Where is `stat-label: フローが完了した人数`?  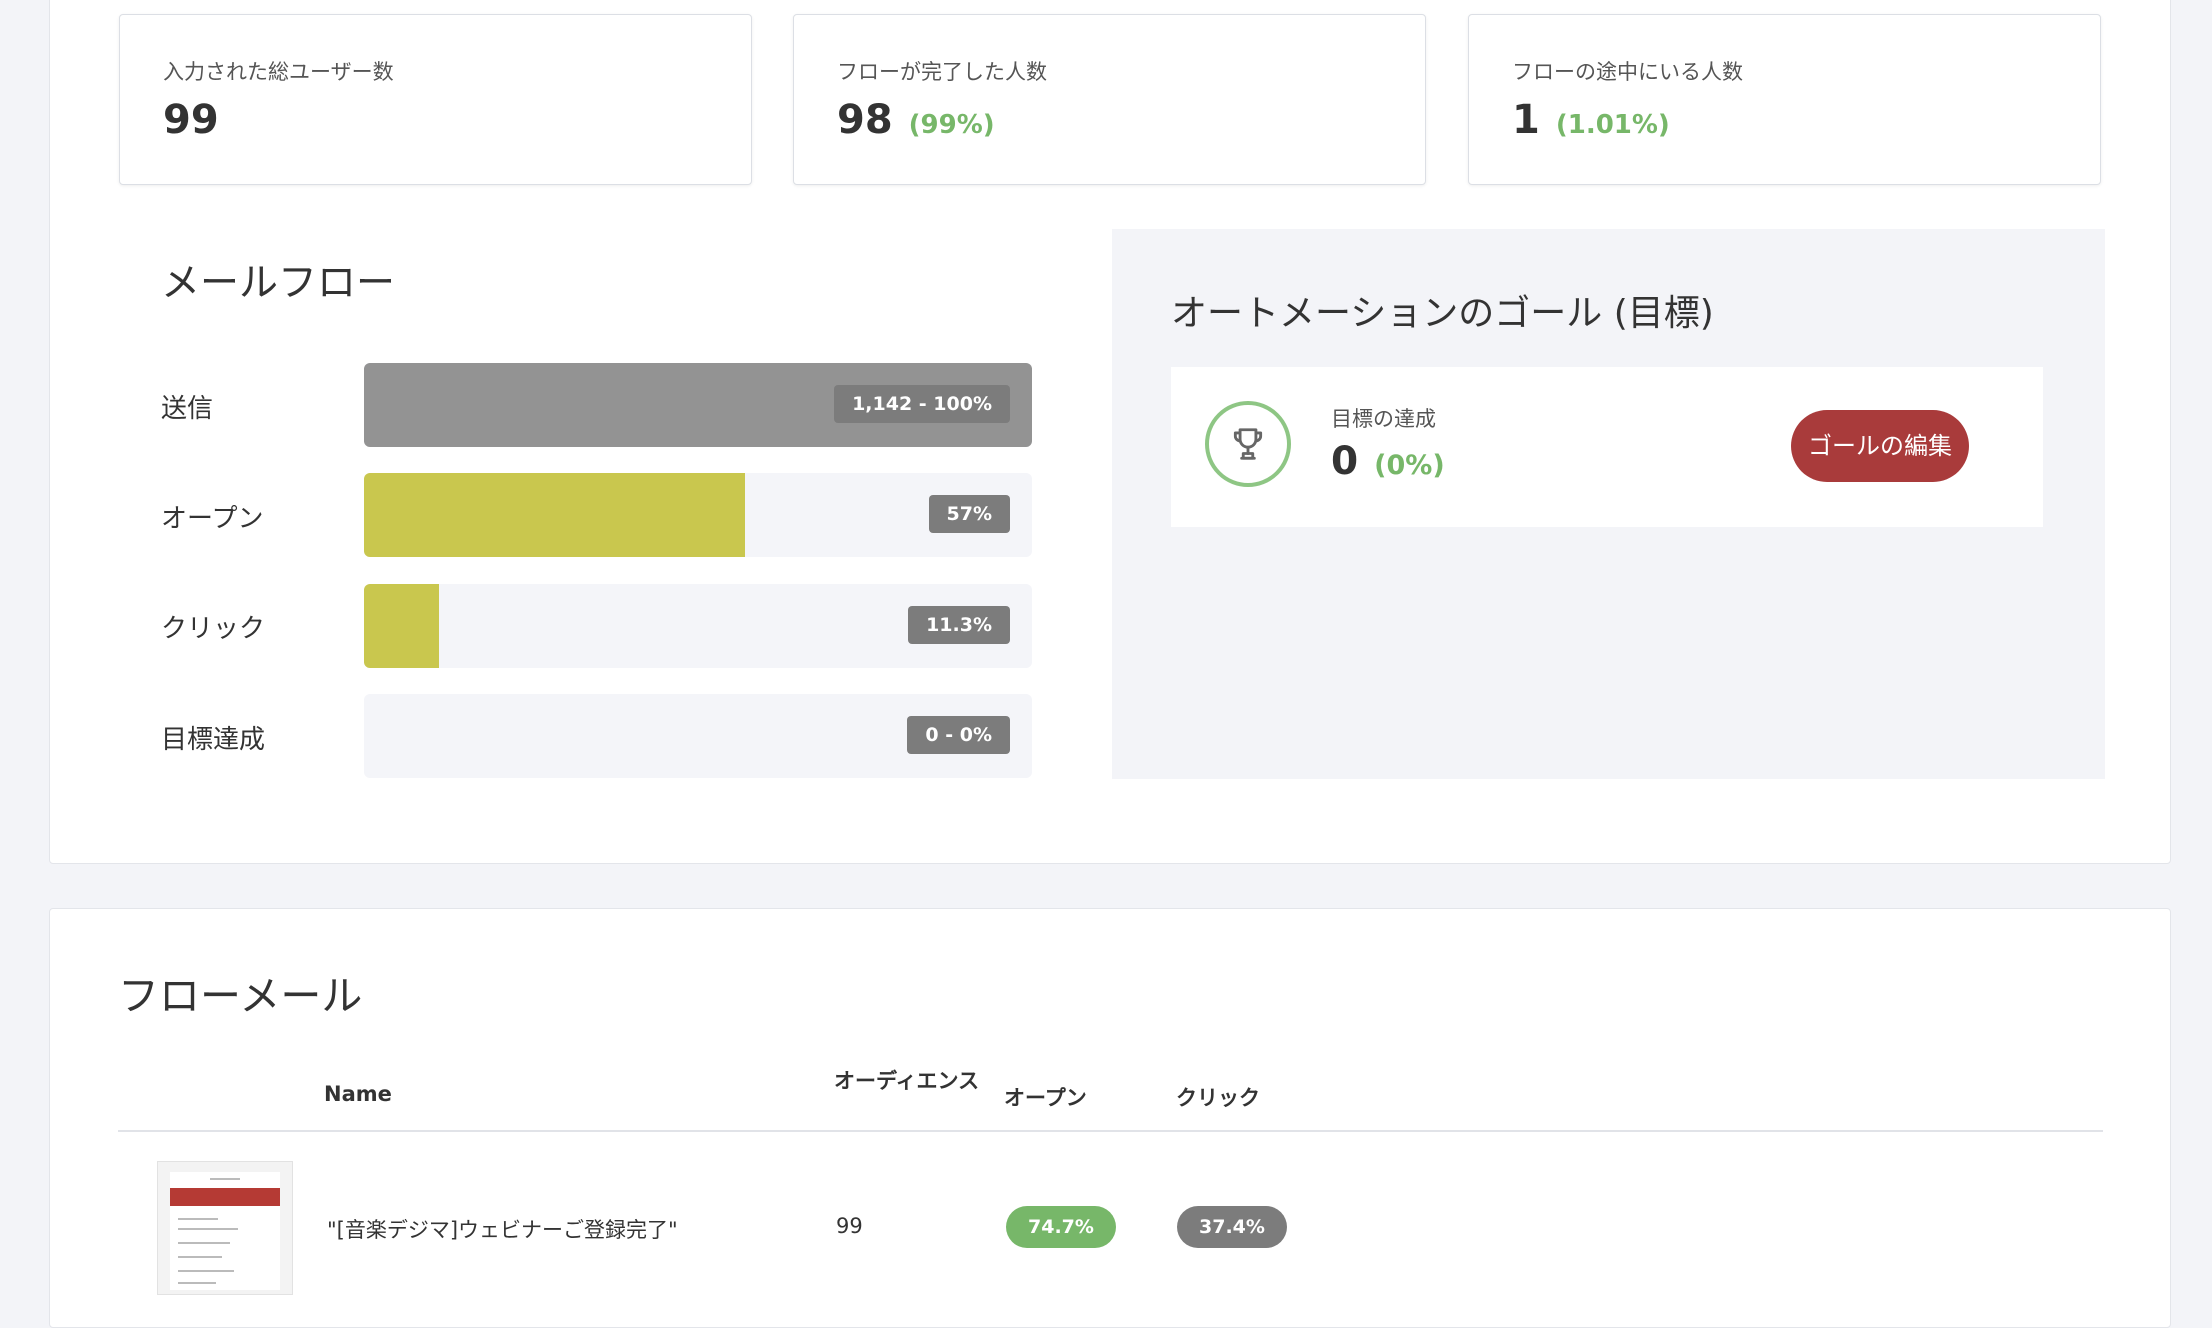
stat-label: フローが完了した人数 is located at coordinates (942, 72).